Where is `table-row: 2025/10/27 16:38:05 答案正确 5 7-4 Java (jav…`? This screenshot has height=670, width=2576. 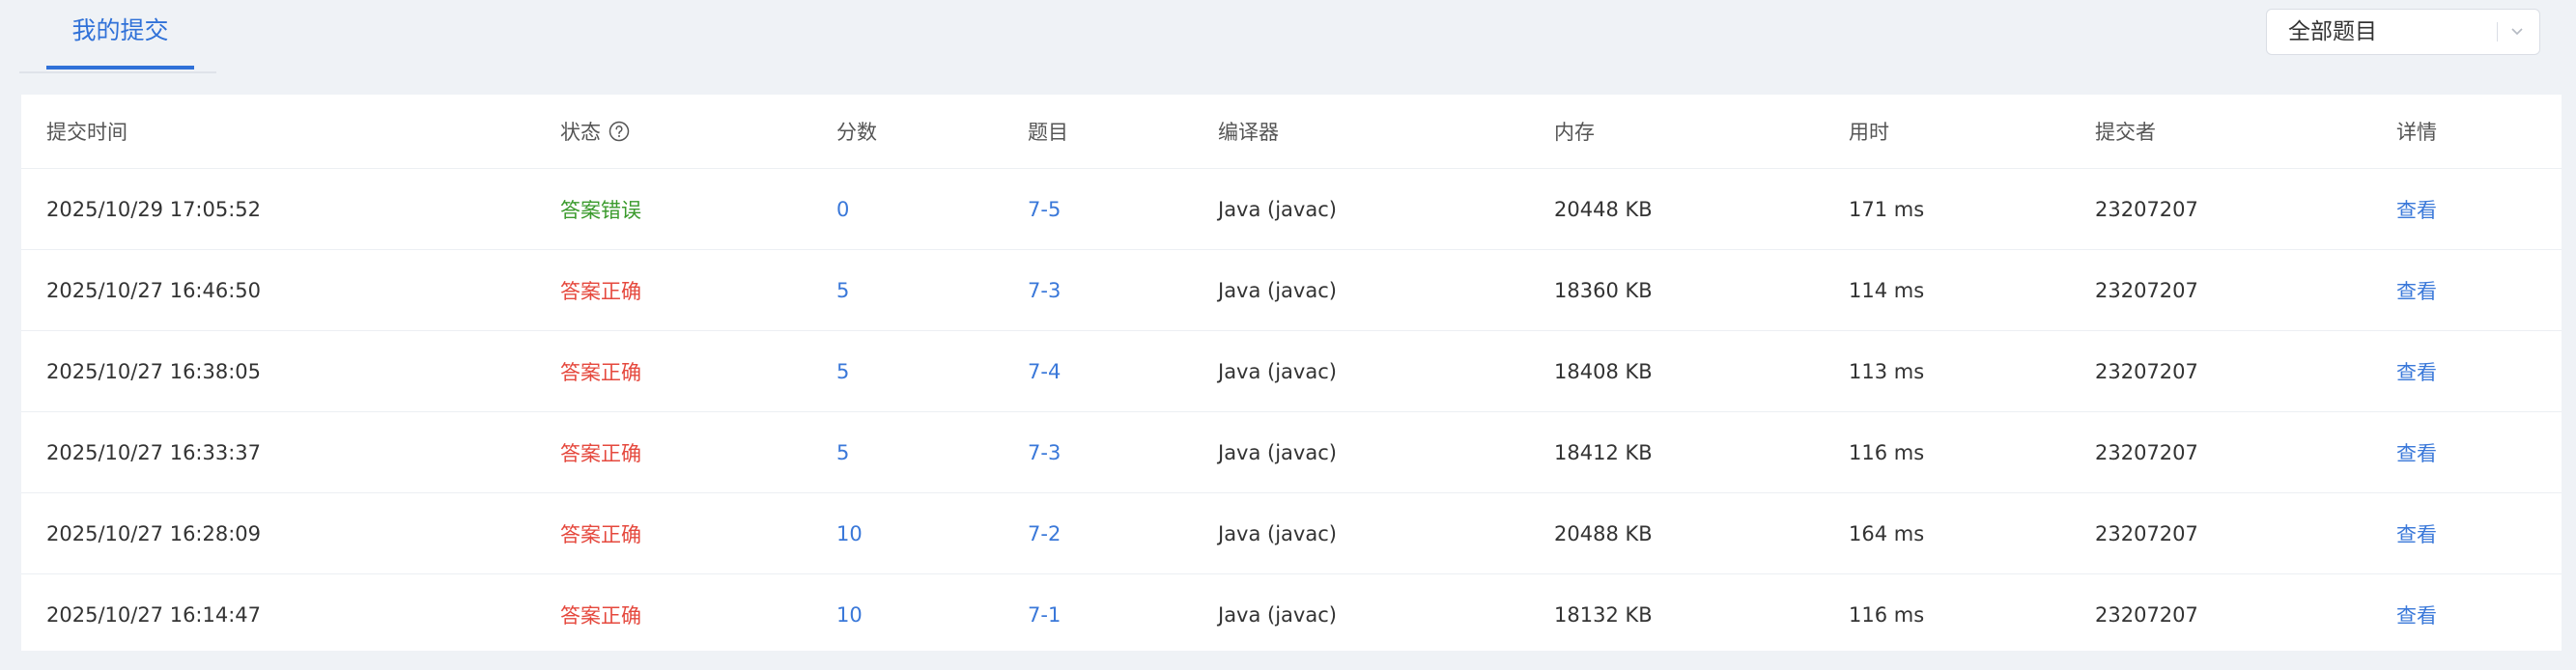
table-row: 2025/10/27 16:38:05 答案正确 5 7-4 Java (jav… is located at coordinates (1291, 371).